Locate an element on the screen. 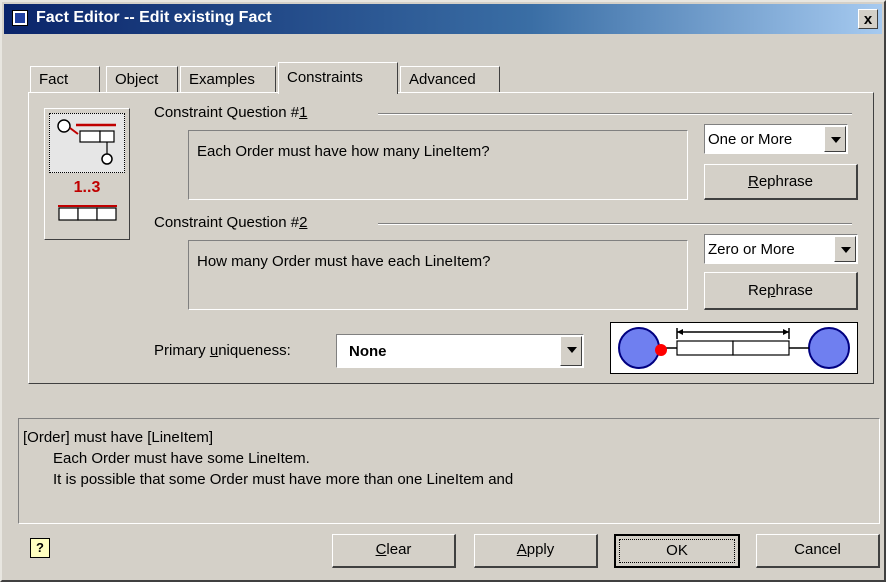 Image resolution: width=892 pixels, height=588 pixels. label-mnemonic: u is located at coordinates (214, 350).